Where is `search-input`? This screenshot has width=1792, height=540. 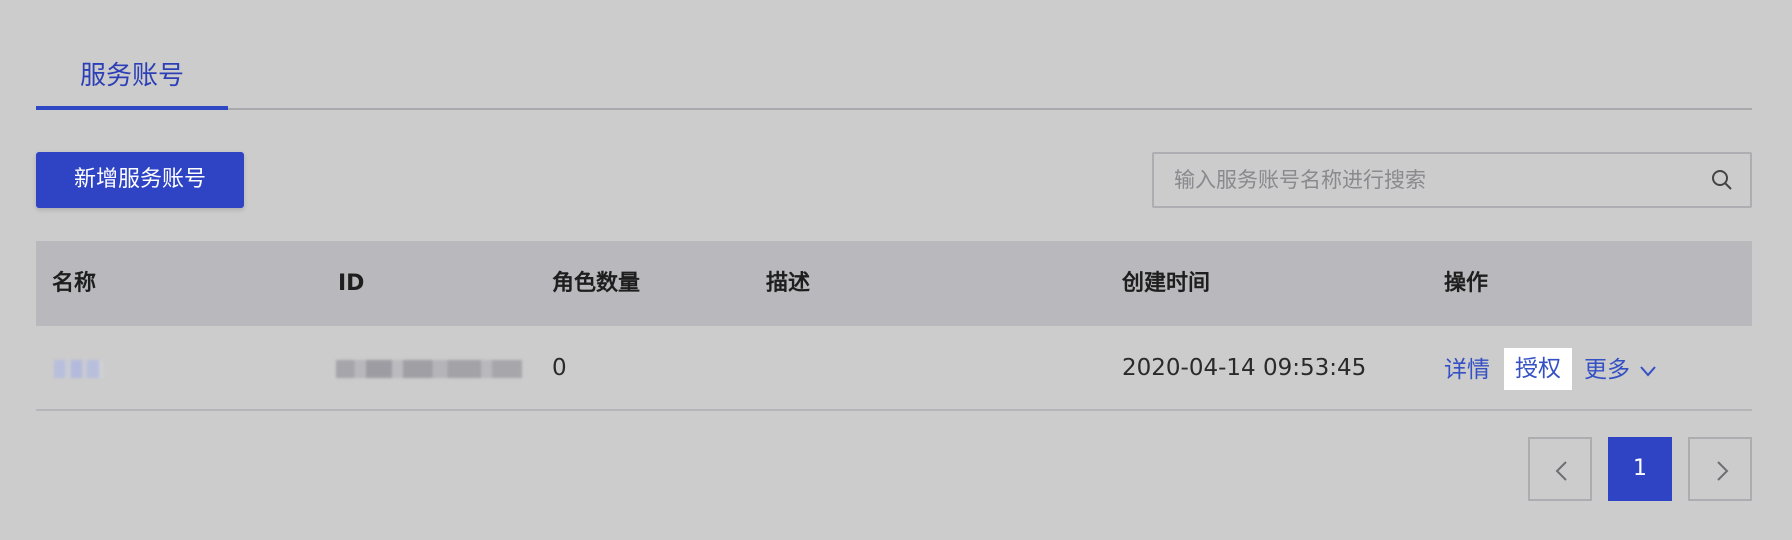 search-input is located at coordinates (1434, 180).